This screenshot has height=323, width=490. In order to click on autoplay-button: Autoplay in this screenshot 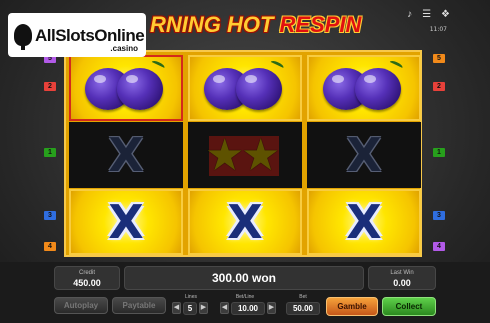, I will do `click(81, 305)`.